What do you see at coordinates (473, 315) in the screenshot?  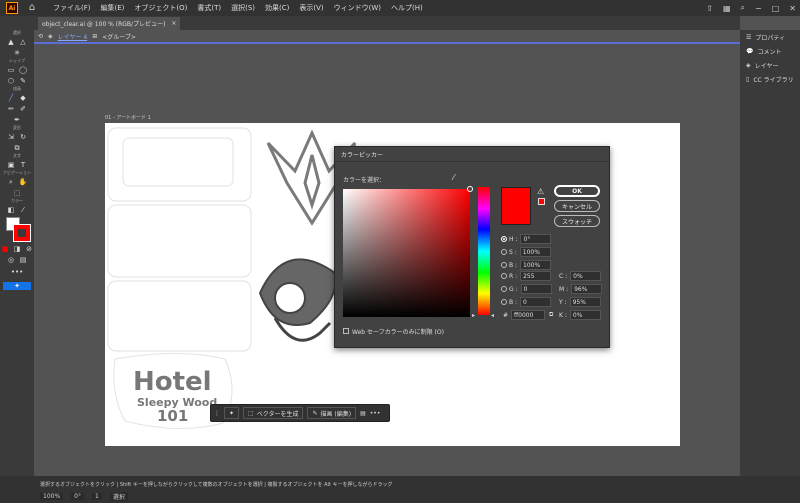 I see `hue-slider-left-arrow: ▸` at bounding box center [473, 315].